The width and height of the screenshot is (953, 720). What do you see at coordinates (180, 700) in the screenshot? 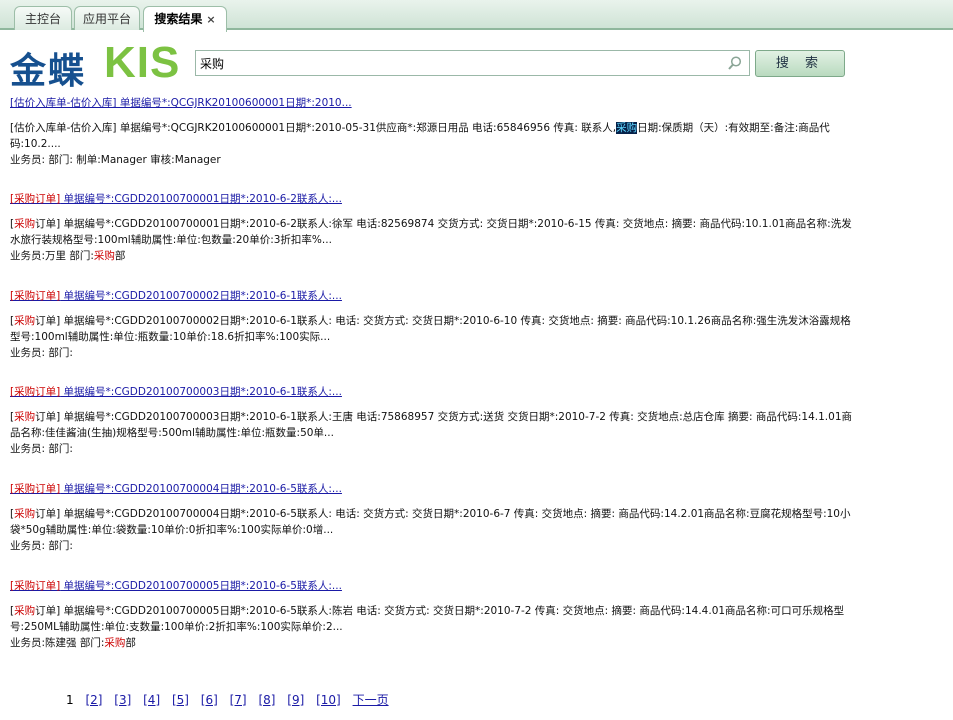
I see `page-link-5: [5]` at bounding box center [180, 700].